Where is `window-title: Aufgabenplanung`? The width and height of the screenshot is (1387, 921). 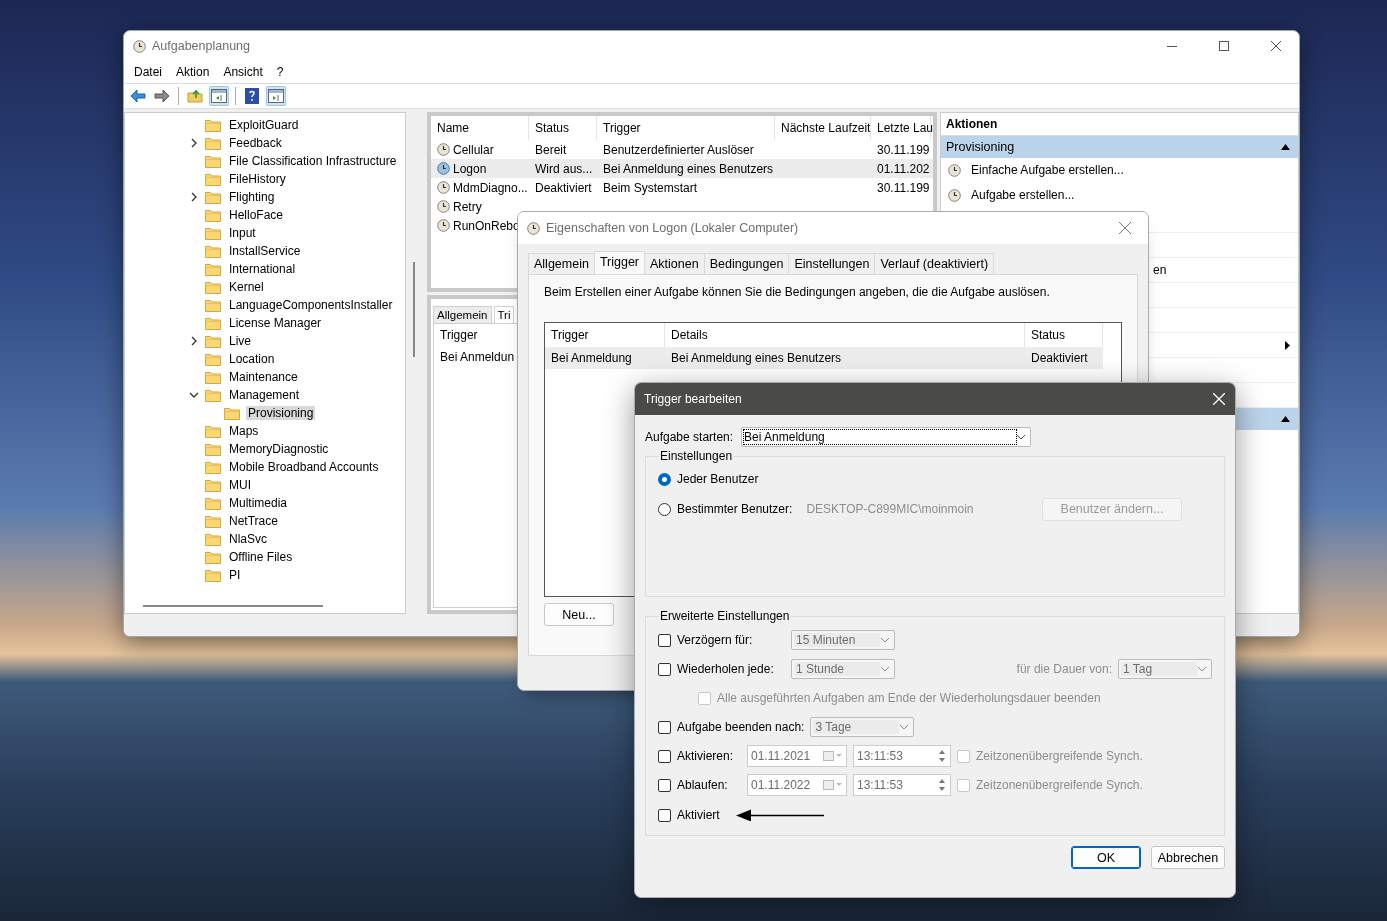 window-title: Aufgabenplanung is located at coordinates (201, 46).